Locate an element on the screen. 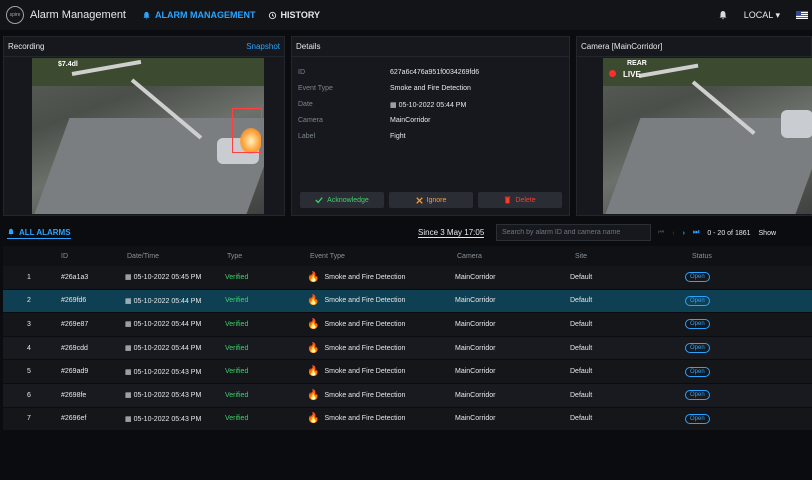 The image size is (812, 480). main-nav: ALARM MANAGEMENT HISTORY is located at coordinates (237, 15).